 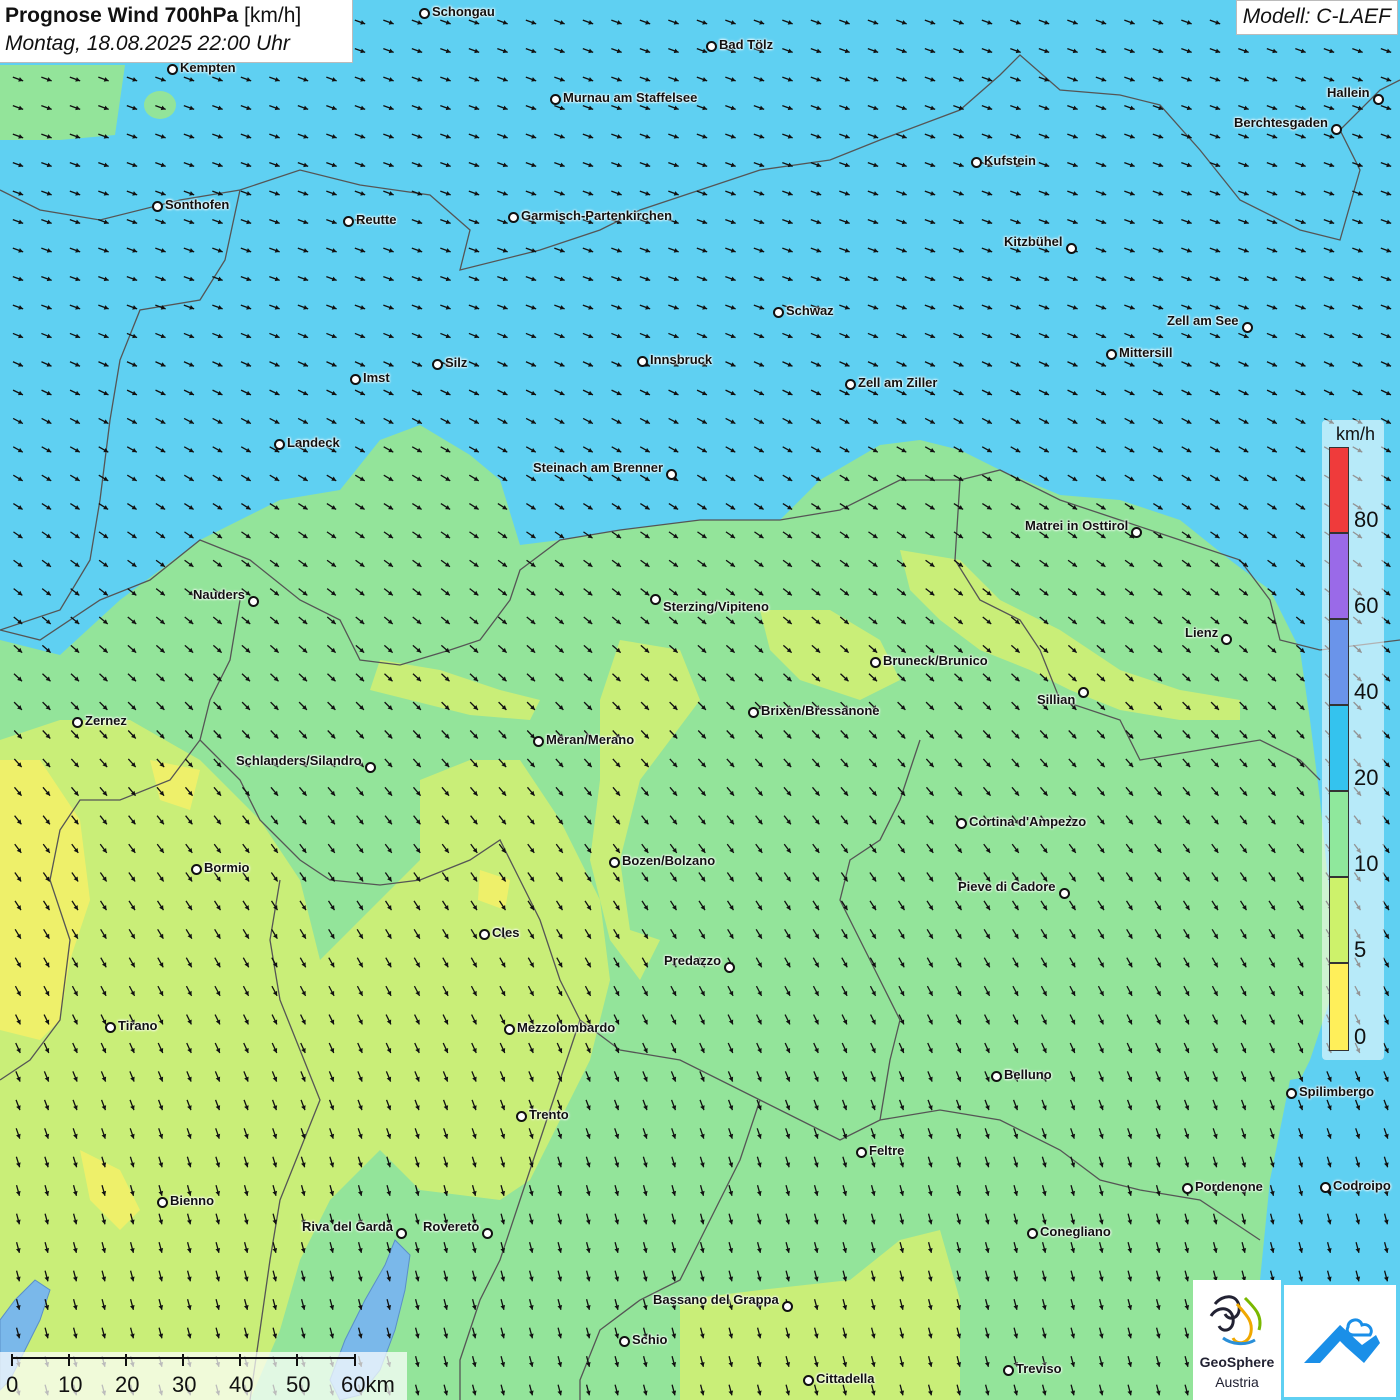 I want to click on city-label: Cortina d'Ampezzo, so click(x=1028, y=821).